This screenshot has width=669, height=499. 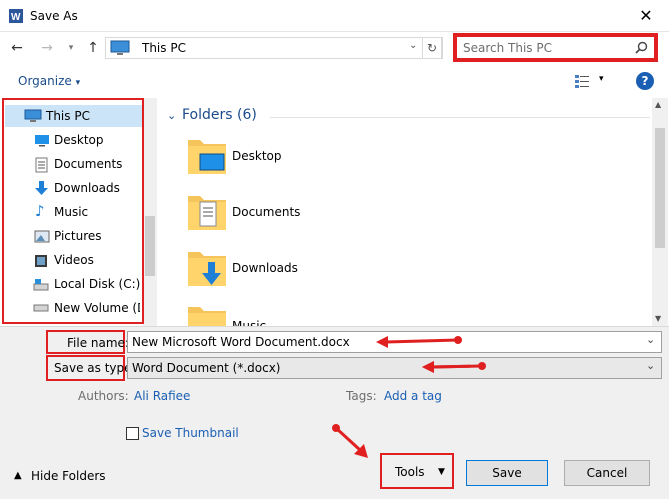 What do you see at coordinates (607, 473) in the screenshot?
I see `cancel-button: Cancel` at bounding box center [607, 473].